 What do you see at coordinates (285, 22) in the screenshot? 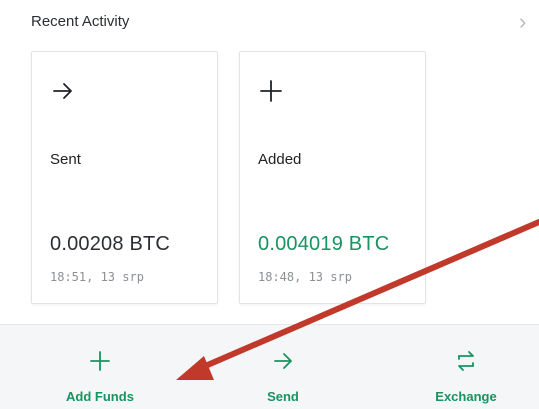
I see `recent-activity-header: Recent Activity ›` at bounding box center [285, 22].